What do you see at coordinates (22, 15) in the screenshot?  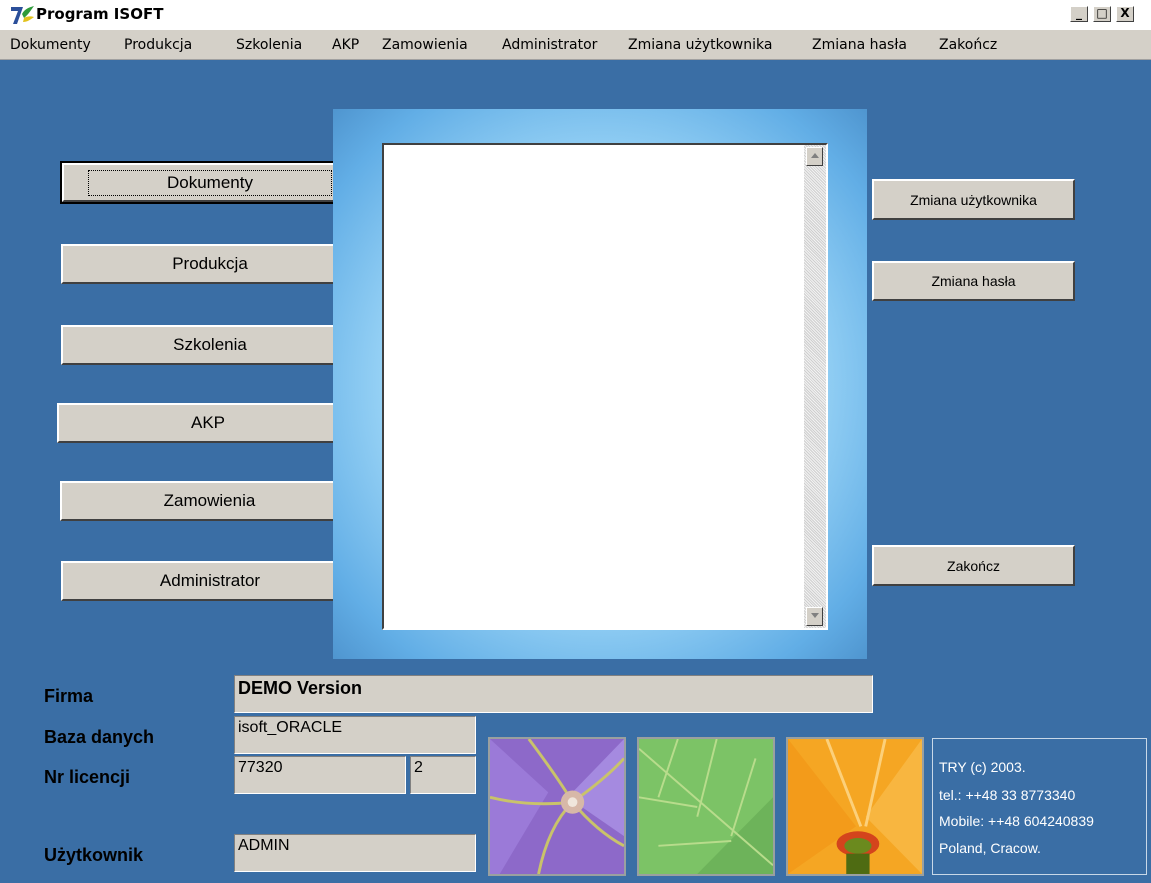 I see `app-logo-icon` at bounding box center [22, 15].